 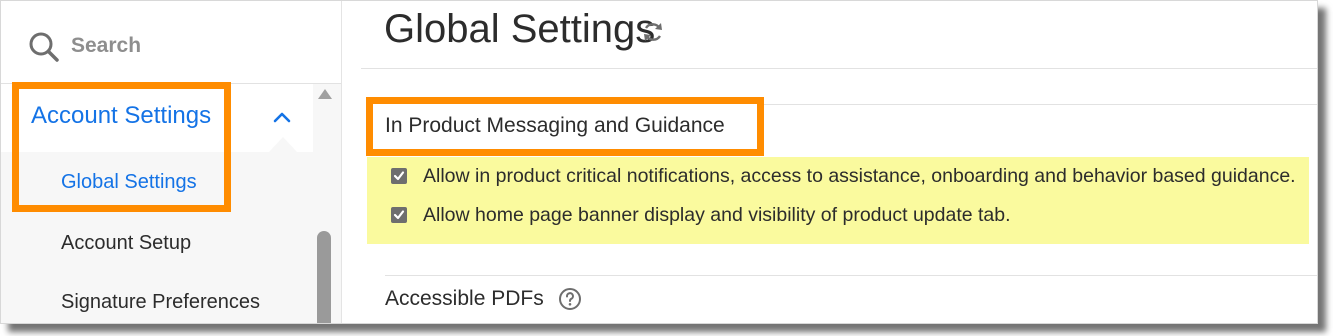 What do you see at coordinates (44, 47) in the screenshot?
I see `search-icon` at bounding box center [44, 47].